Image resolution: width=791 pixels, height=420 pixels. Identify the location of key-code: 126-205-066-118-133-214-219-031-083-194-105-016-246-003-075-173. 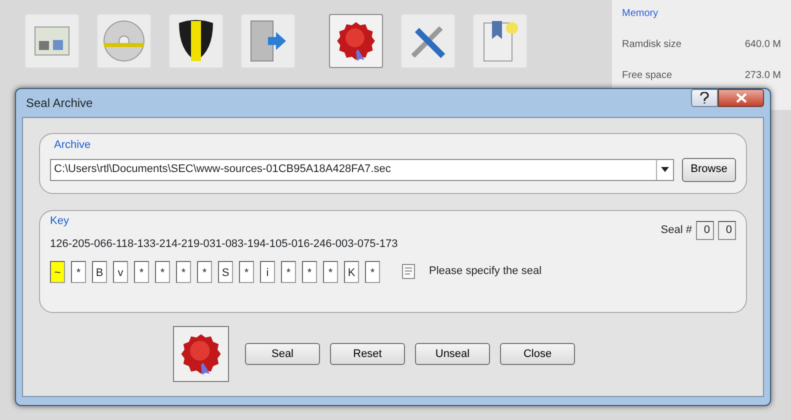
(224, 244).